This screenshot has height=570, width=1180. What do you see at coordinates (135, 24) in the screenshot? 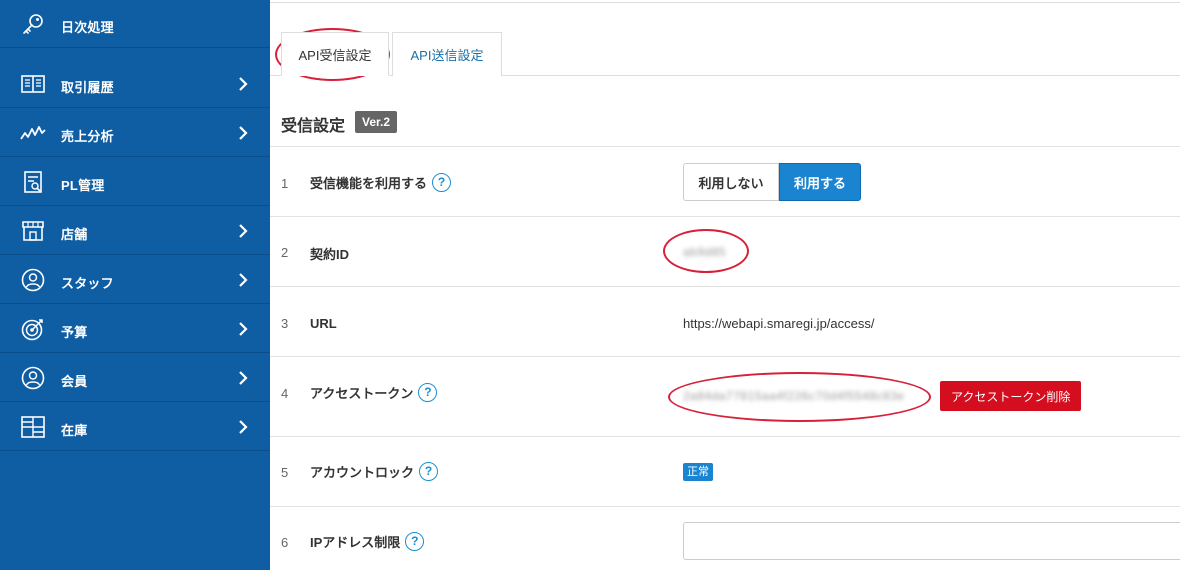
I see `sidebar-item-daily: 日次処理` at bounding box center [135, 24].